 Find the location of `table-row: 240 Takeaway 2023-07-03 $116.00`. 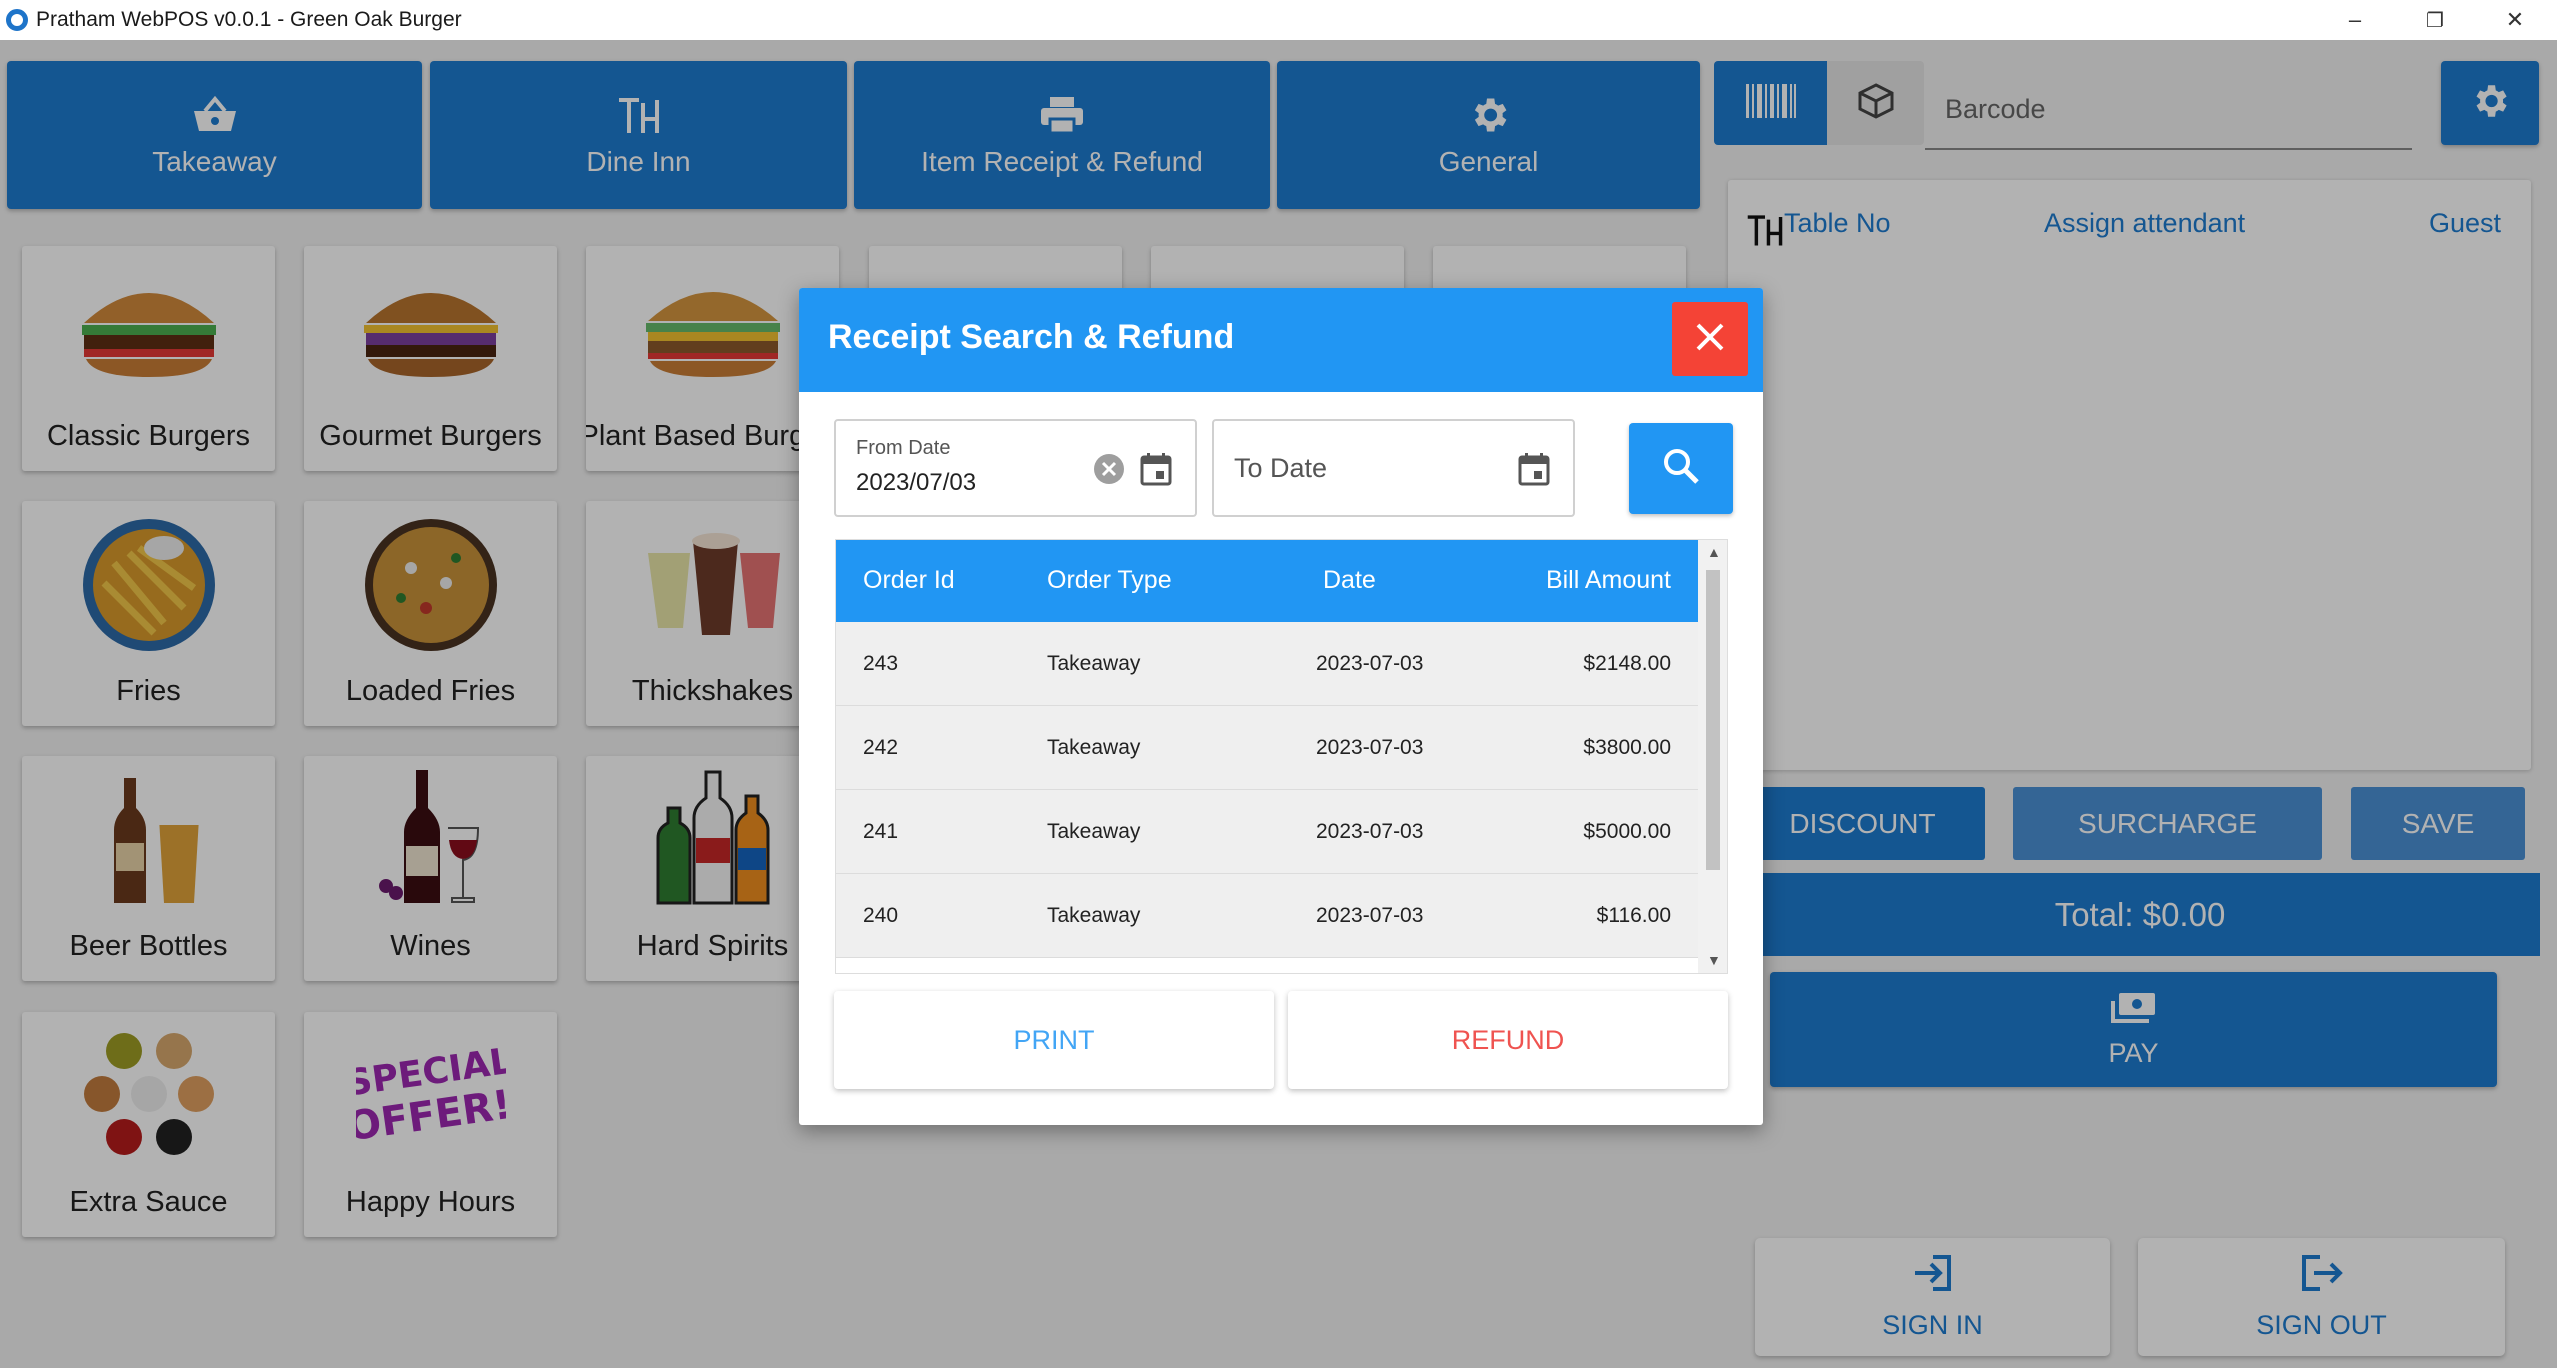

table-row: 240 Takeaway 2023-07-03 $116.00 is located at coordinates (1267, 916).